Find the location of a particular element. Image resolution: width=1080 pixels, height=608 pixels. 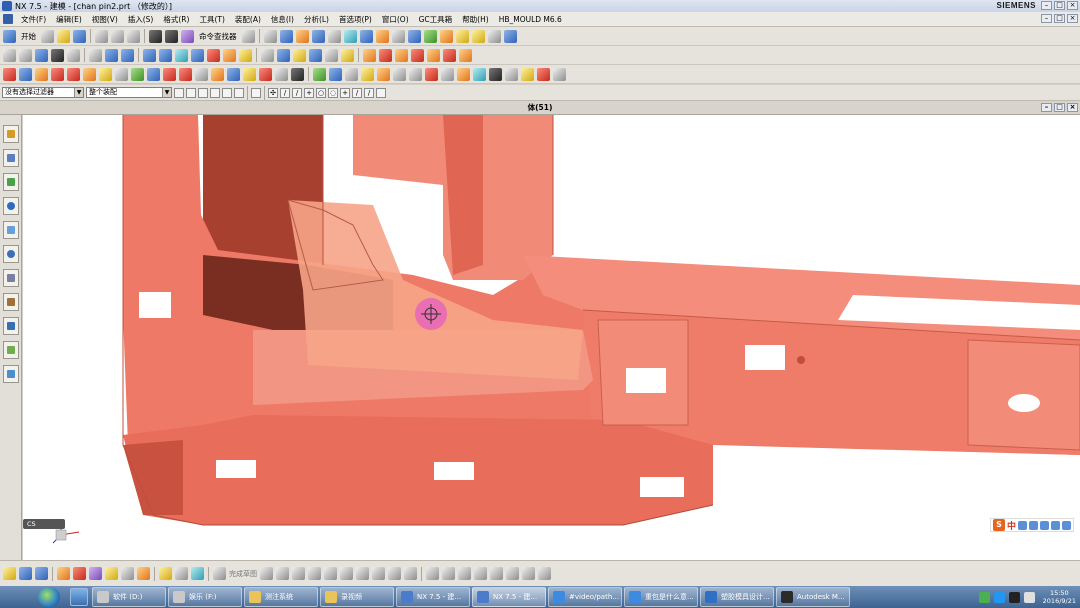

sketch-dropdown-icon is located at coordinates (9, 573).